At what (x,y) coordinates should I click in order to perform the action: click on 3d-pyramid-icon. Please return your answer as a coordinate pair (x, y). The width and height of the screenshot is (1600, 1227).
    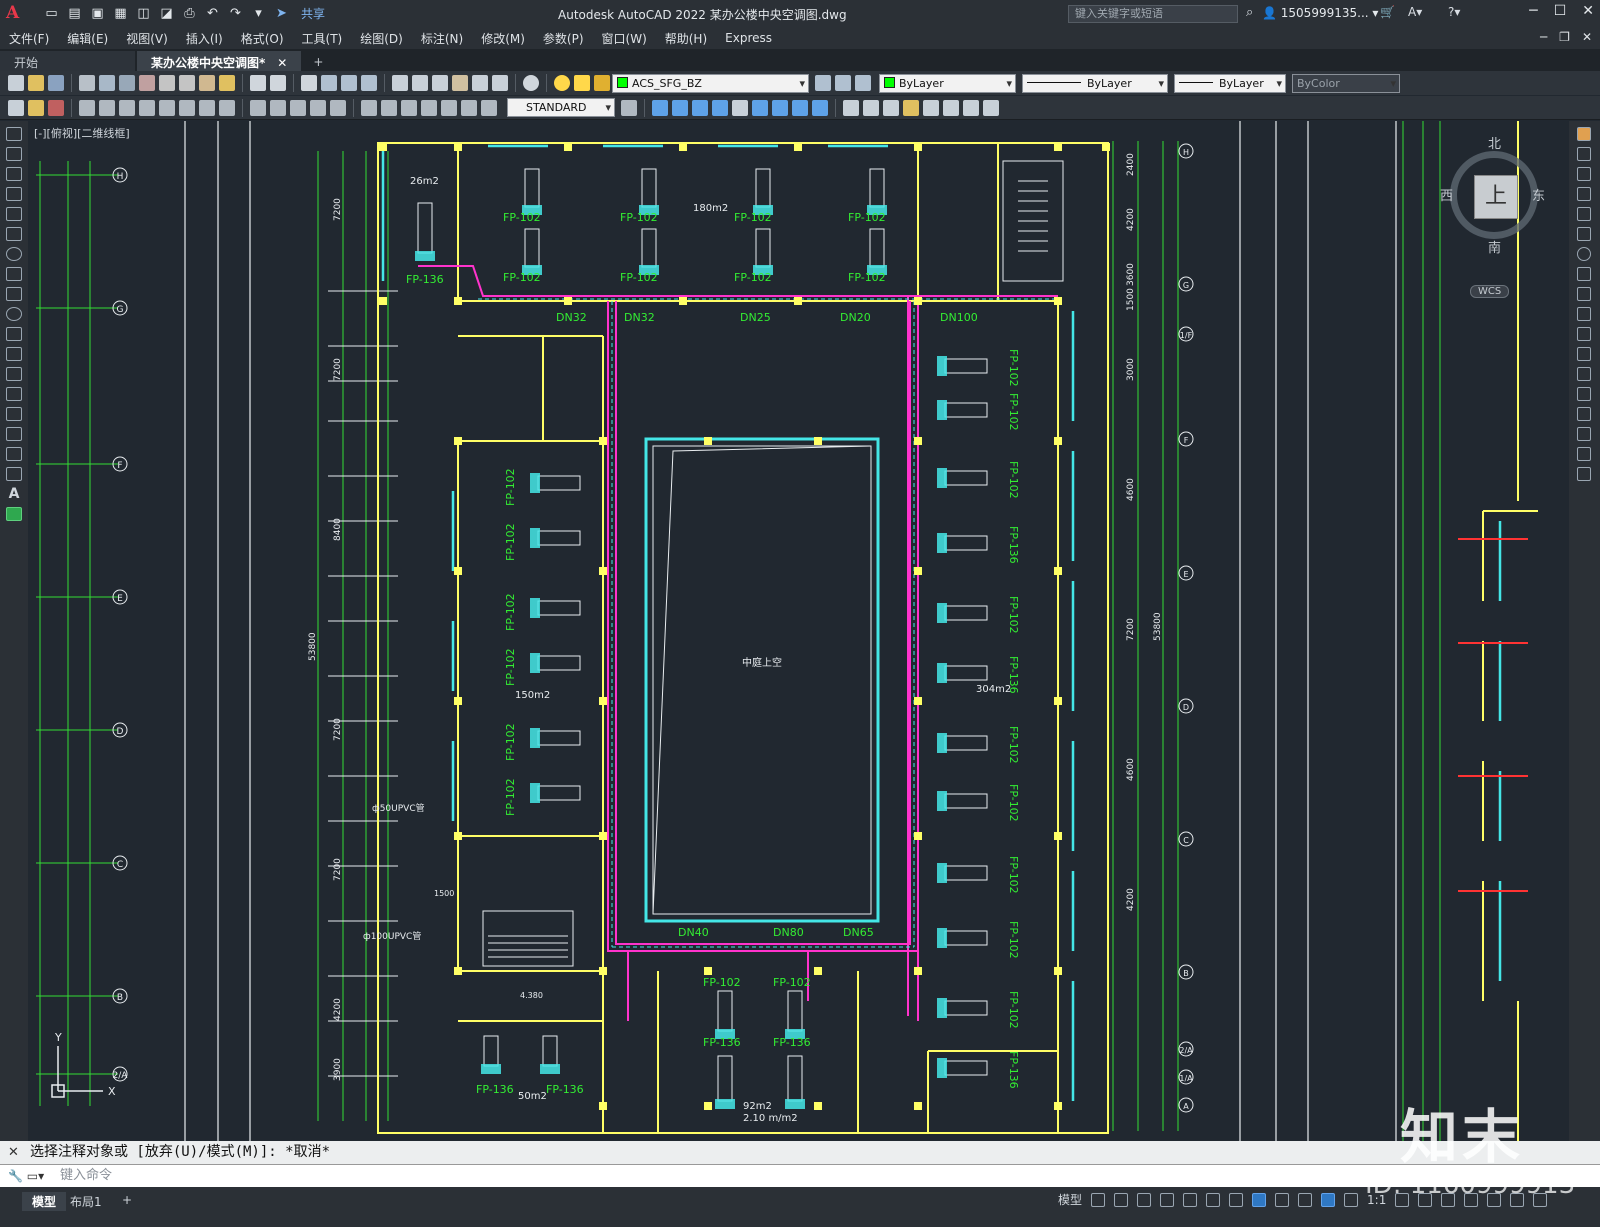
    Looking at the image, I should click on (780, 107).